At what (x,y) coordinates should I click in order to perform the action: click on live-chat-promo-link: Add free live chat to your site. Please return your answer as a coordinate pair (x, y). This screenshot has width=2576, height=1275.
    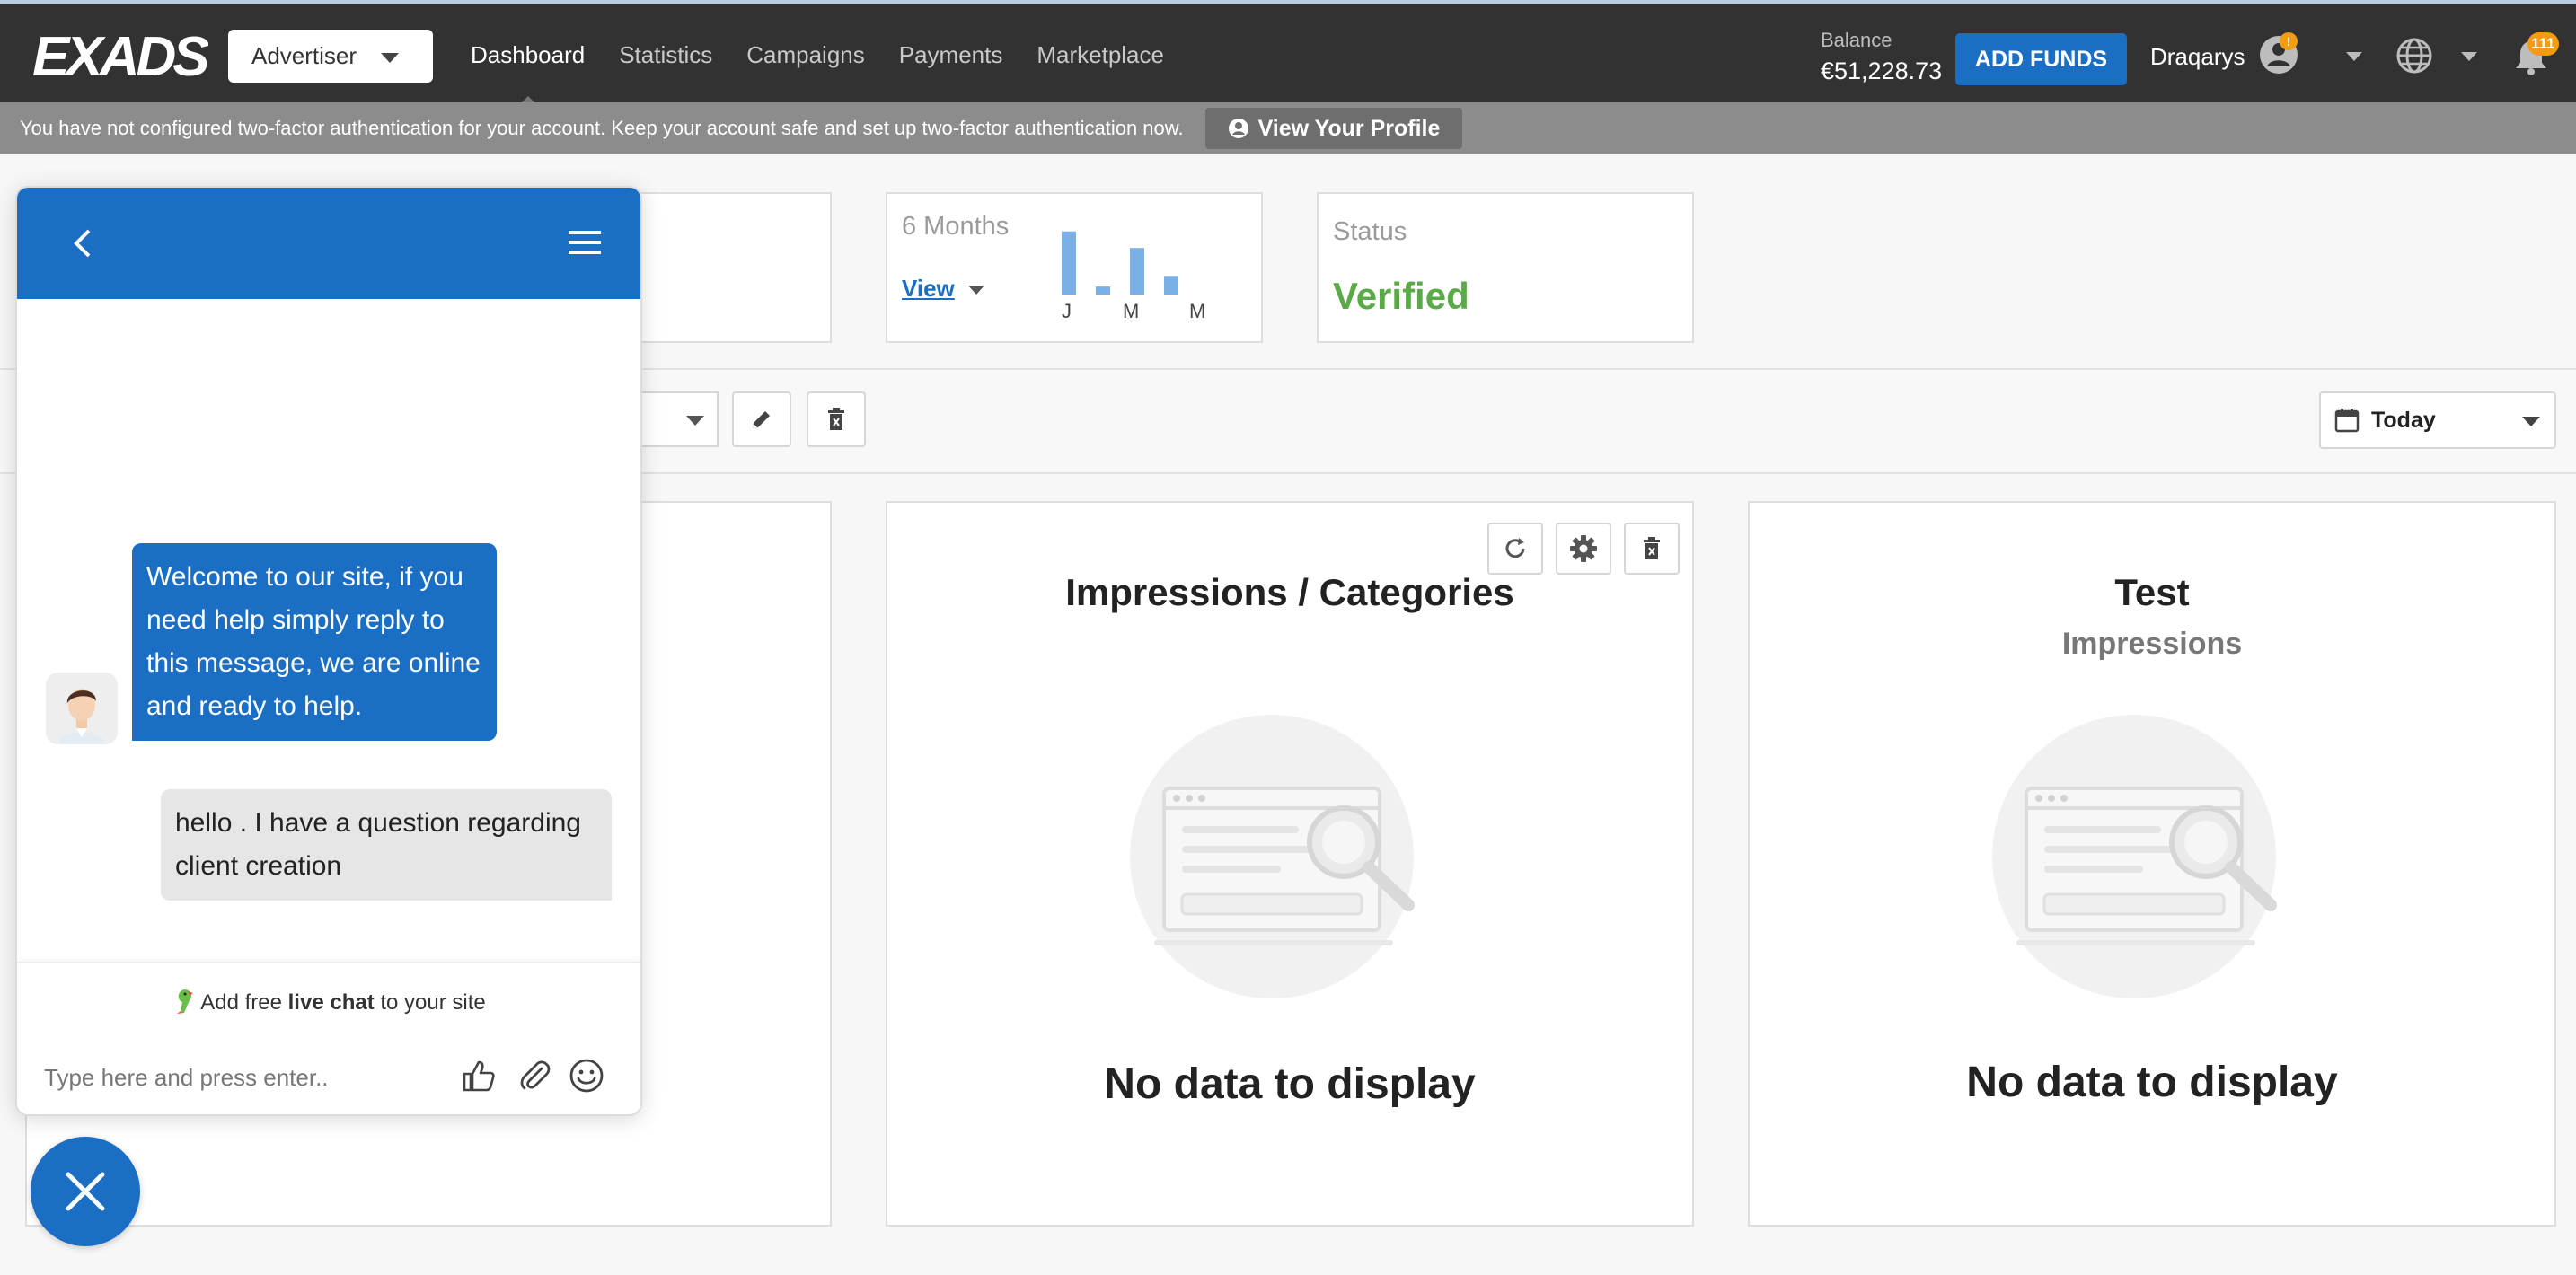
    Looking at the image, I should click on (328, 1002).